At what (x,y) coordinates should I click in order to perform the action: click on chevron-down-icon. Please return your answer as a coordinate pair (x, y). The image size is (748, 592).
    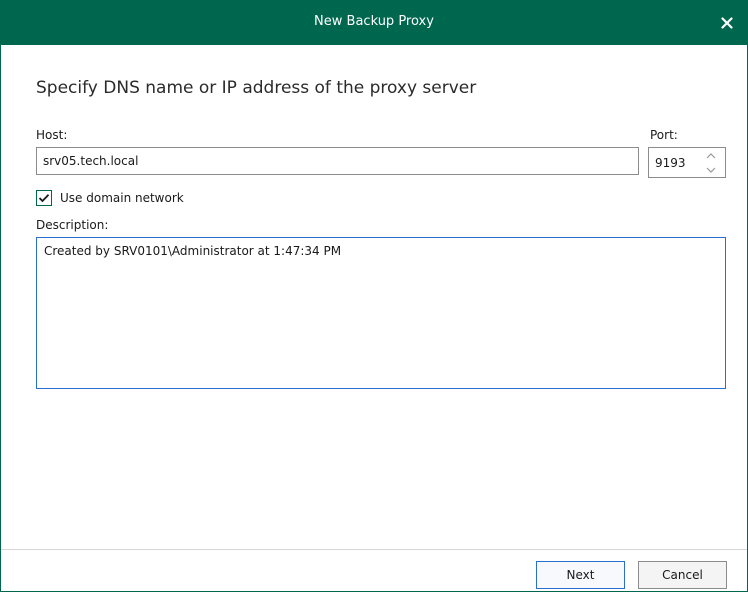
    Looking at the image, I should click on (711, 170).